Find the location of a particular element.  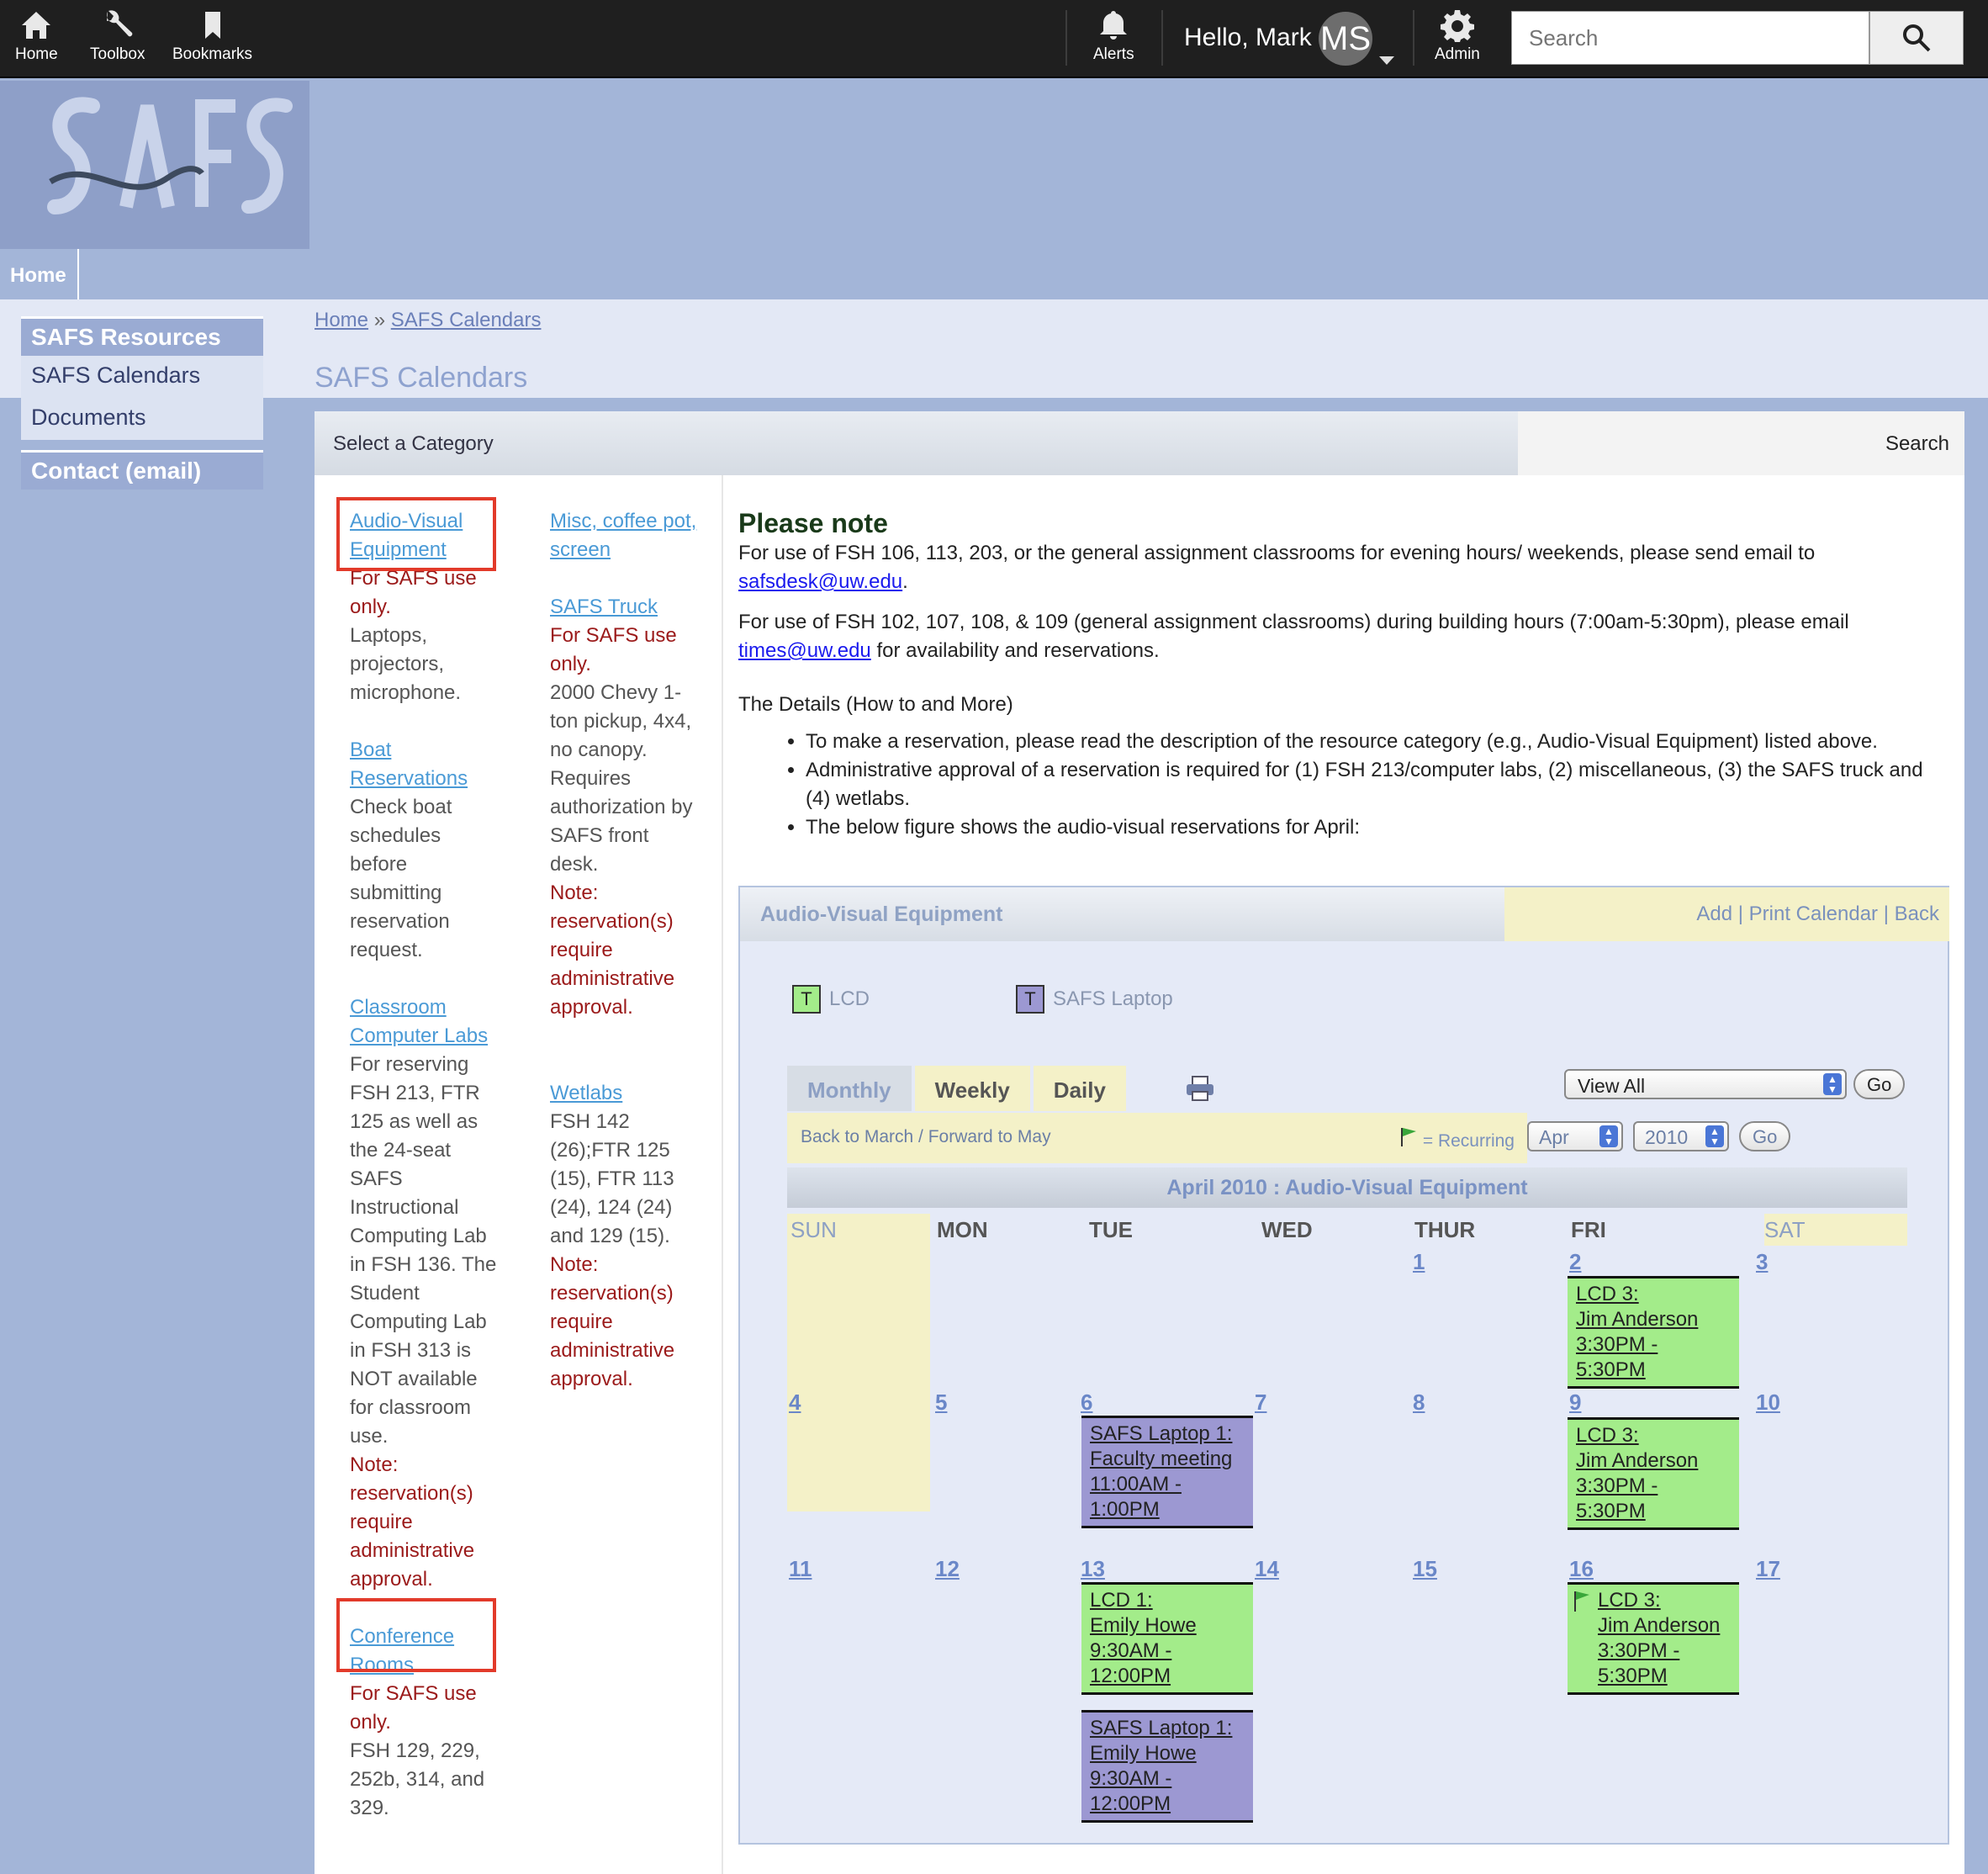

event-line: Faculty meeting is located at coordinates (1161, 1459).